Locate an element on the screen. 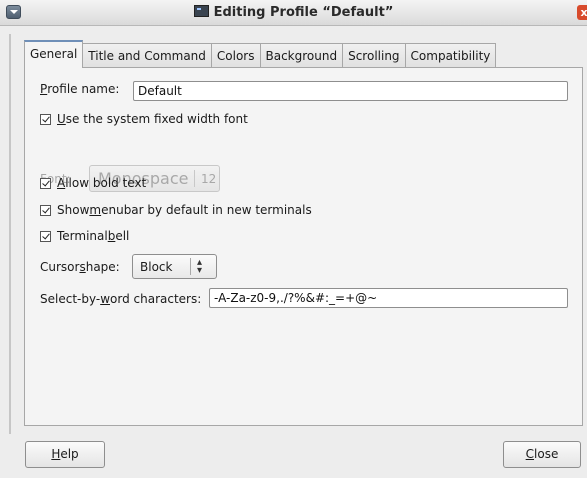  word-mnemonic: w is located at coordinates (105, 299).